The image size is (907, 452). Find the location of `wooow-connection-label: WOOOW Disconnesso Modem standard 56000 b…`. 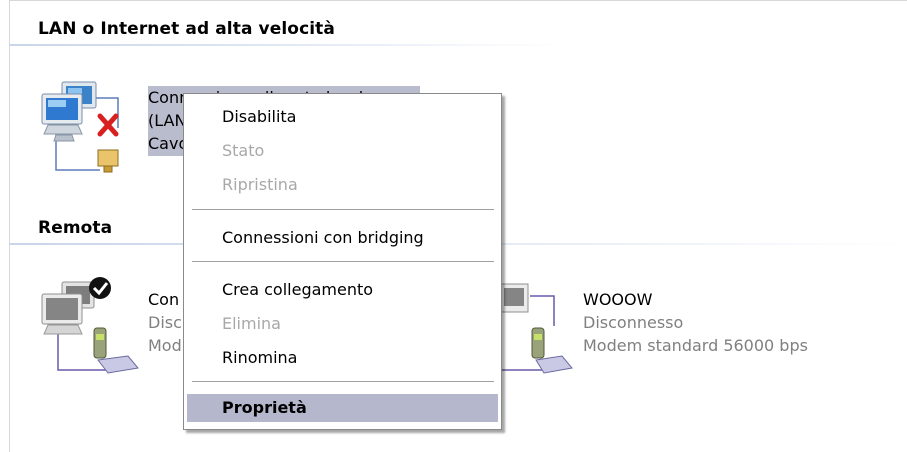

wooow-connection-label: WOOOW Disconnesso Modem standard 56000 b… is located at coordinates (695, 322).